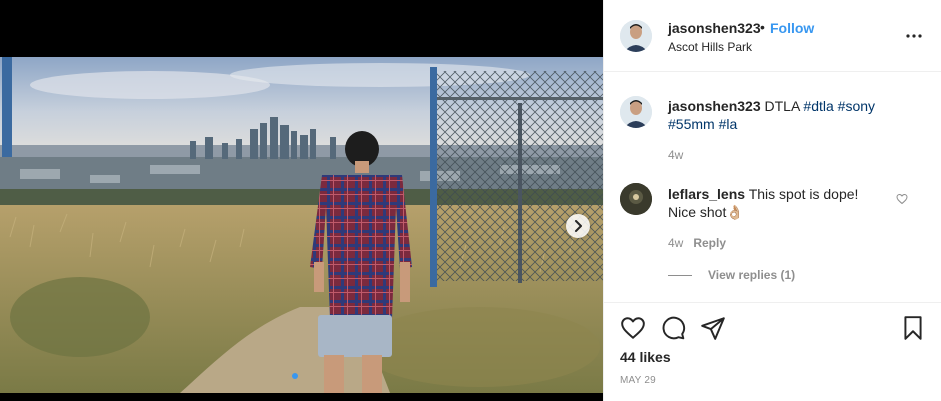 The image size is (941, 401). Describe the element at coordinates (793, 115) in the screenshot. I see `post-caption: jasonshen323 DTLA #dtla #sony #55mm #la` at that location.